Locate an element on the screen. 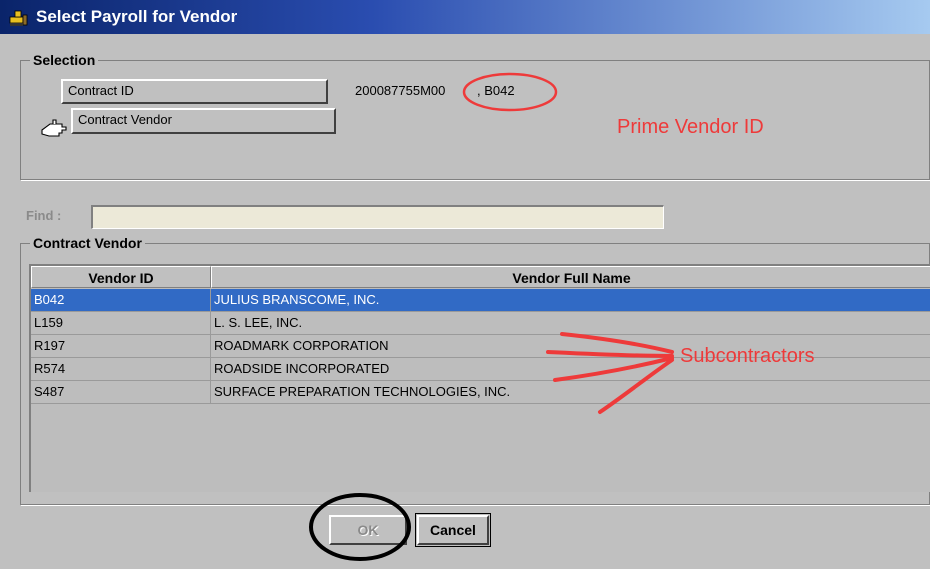 Image resolution: width=930 pixels, height=569 pixels. ok-button-circle-annotation is located at coordinates (360, 527).